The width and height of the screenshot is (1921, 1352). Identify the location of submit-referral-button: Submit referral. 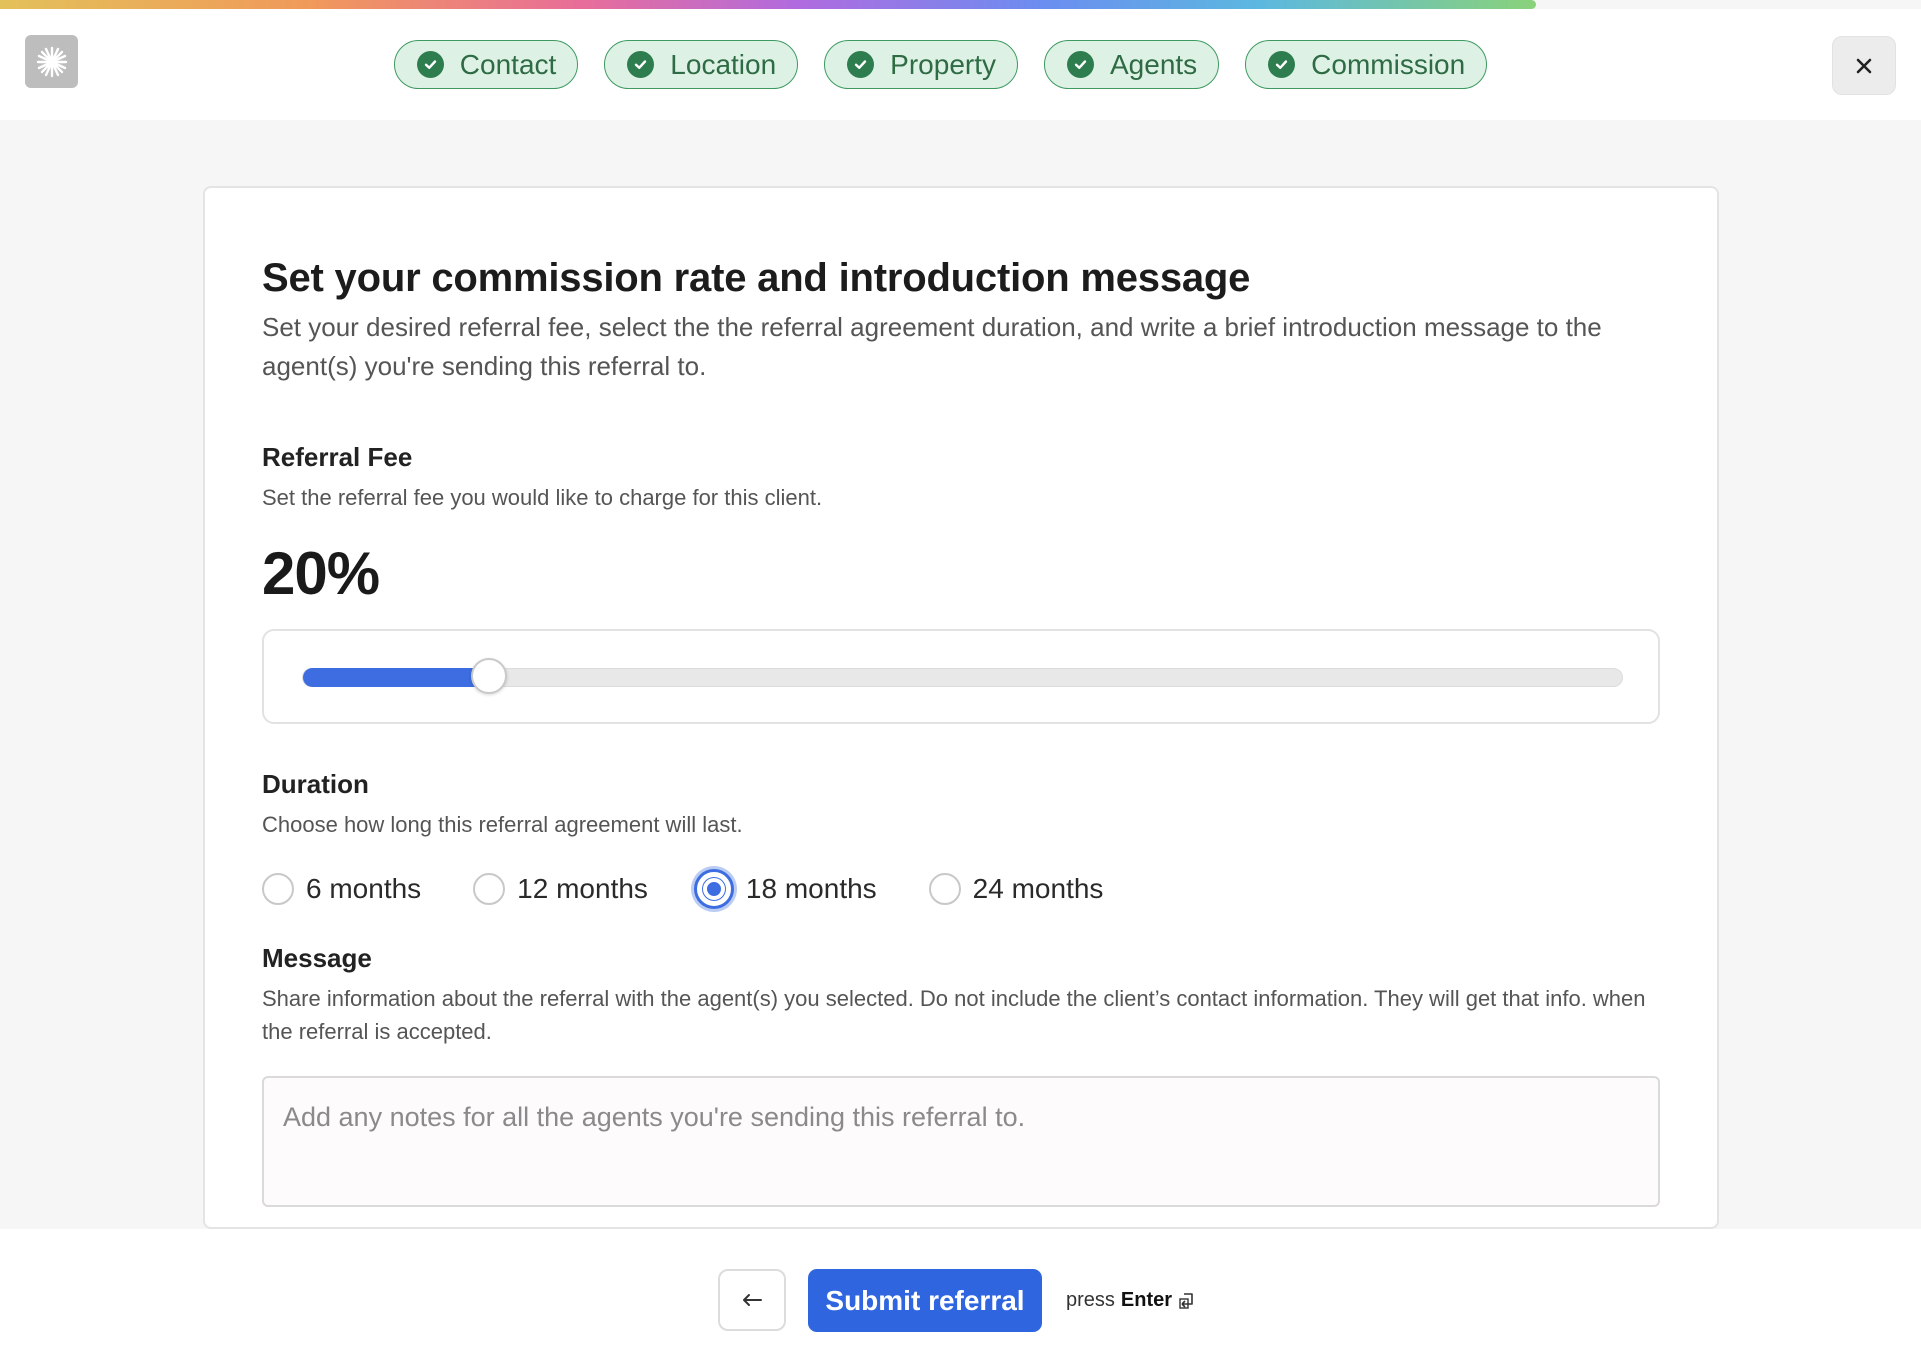
(925, 1300).